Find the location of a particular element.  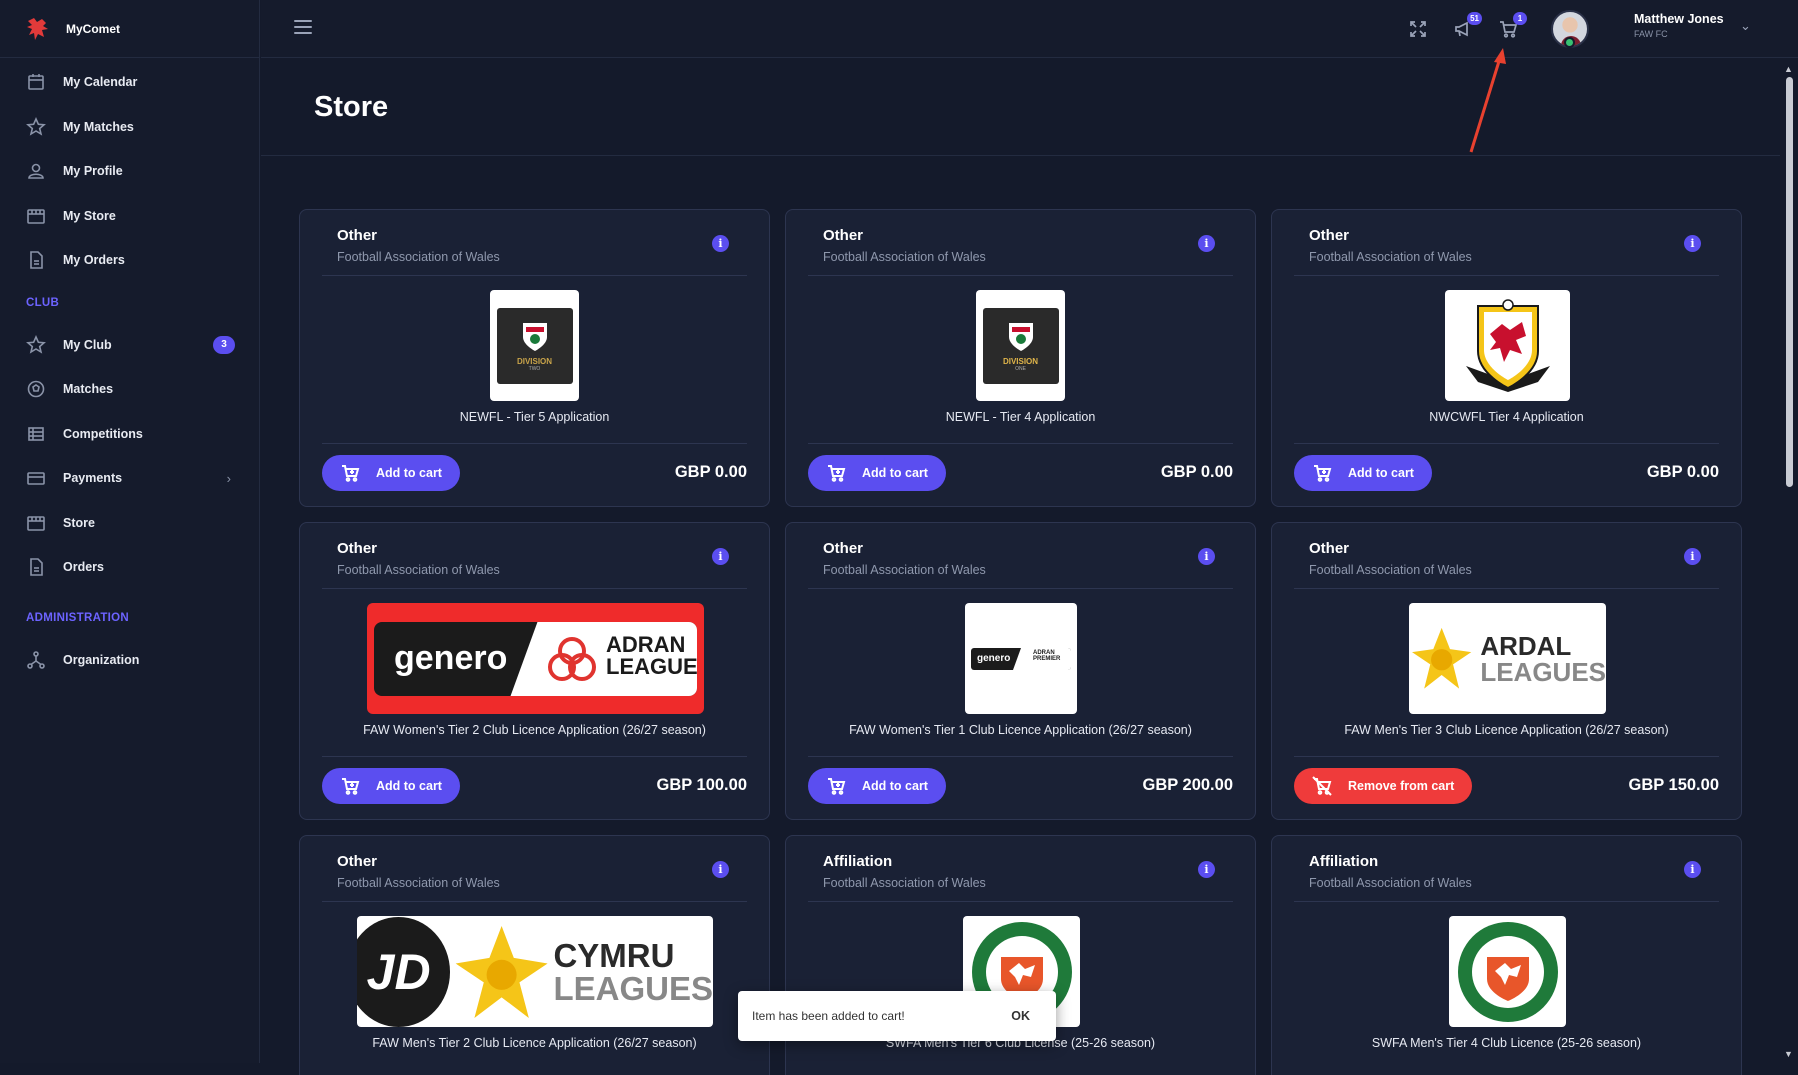

megaphone-icon: 51 is located at coordinates (1467, 26).